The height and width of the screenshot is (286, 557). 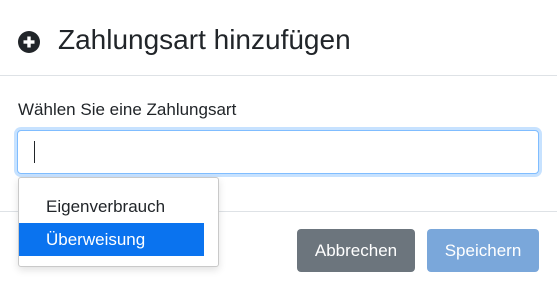 What do you see at coordinates (356, 250) in the screenshot?
I see `cancel-button: Abbrechen` at bounding box center [356, 250].